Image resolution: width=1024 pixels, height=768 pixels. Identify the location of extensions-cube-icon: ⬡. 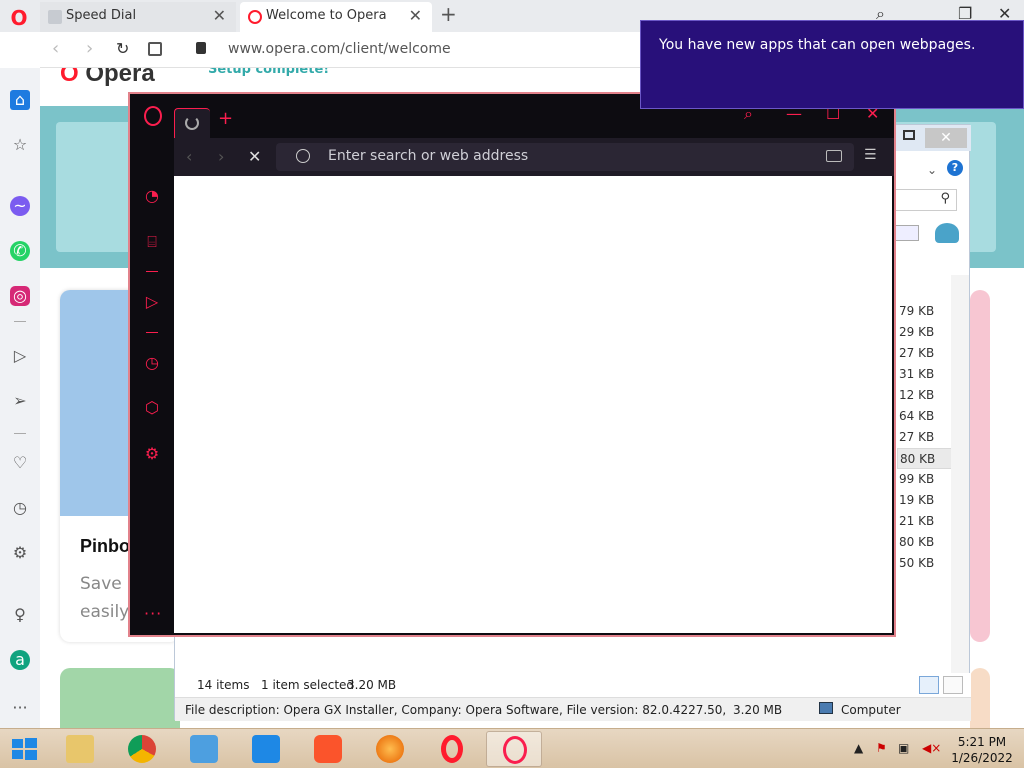
(152, 408).